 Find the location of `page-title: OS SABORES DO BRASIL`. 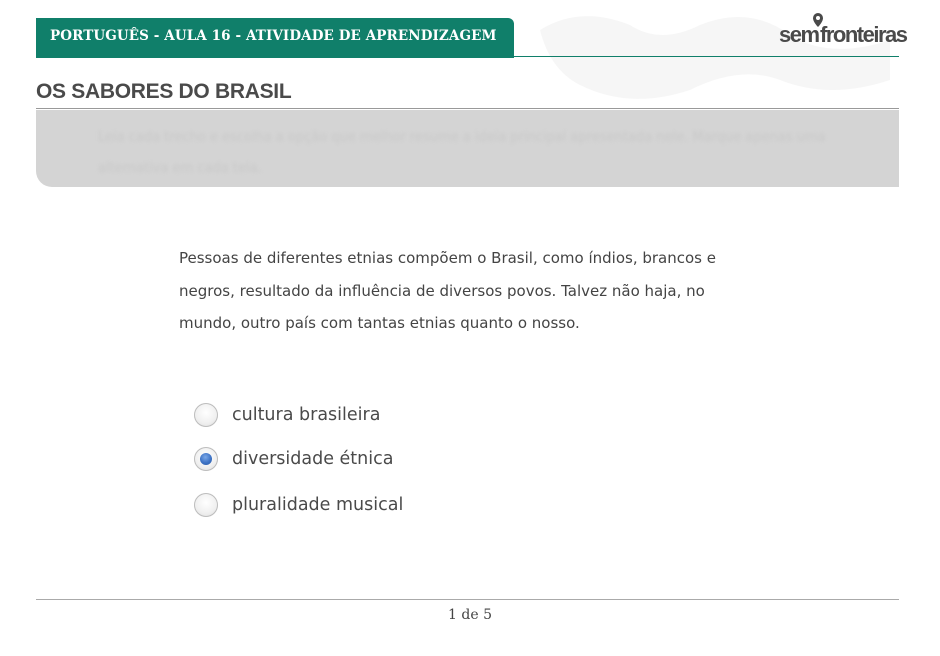

page-title: OS SABORES DO BRASIL is located at coordinates (164, 91).